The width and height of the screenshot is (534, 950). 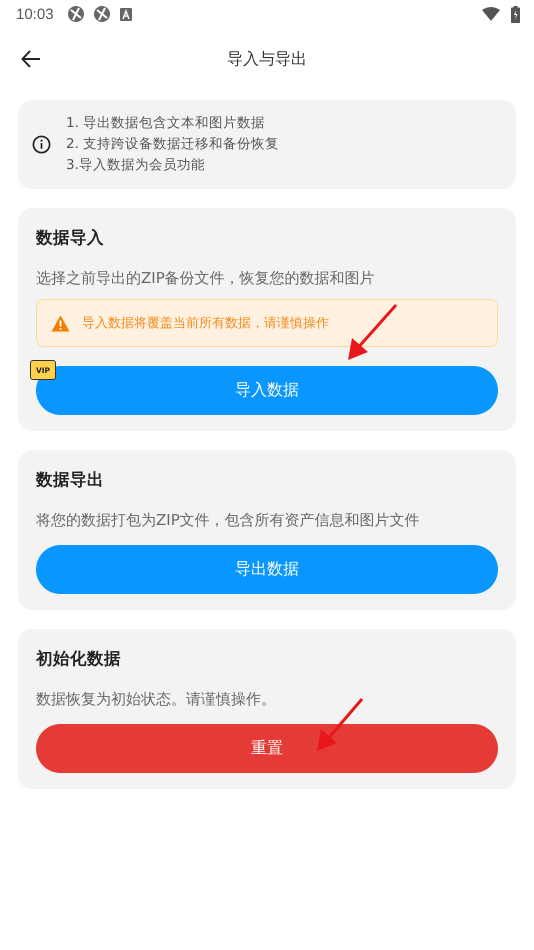 I want to click on warning-text: 导入数据将覆盖当前所有数据，请谨慎操作, so click(x=205, y=323).